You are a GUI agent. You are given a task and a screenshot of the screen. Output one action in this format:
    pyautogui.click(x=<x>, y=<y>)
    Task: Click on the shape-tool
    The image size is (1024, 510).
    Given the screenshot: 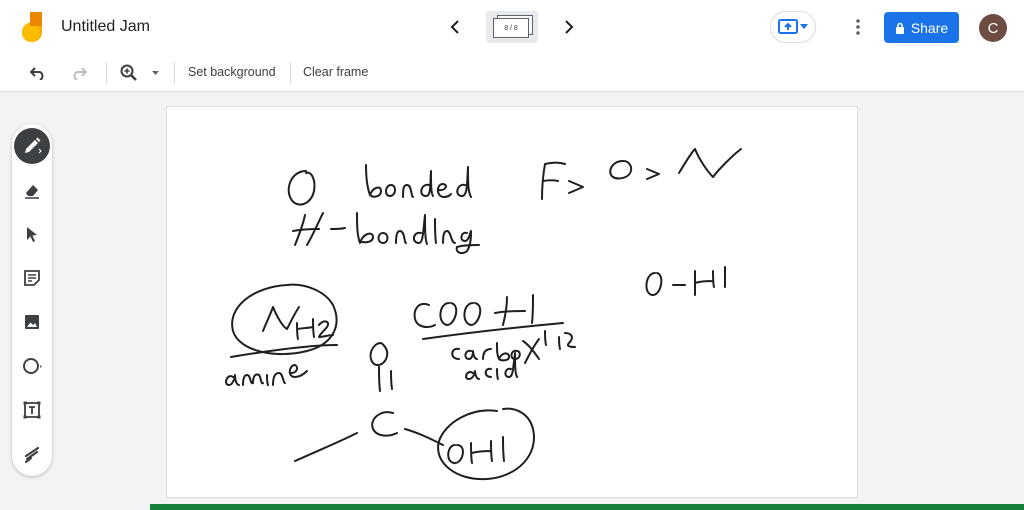 What is the action you would take?
    pyautogui.click(x=32, y=366)
    